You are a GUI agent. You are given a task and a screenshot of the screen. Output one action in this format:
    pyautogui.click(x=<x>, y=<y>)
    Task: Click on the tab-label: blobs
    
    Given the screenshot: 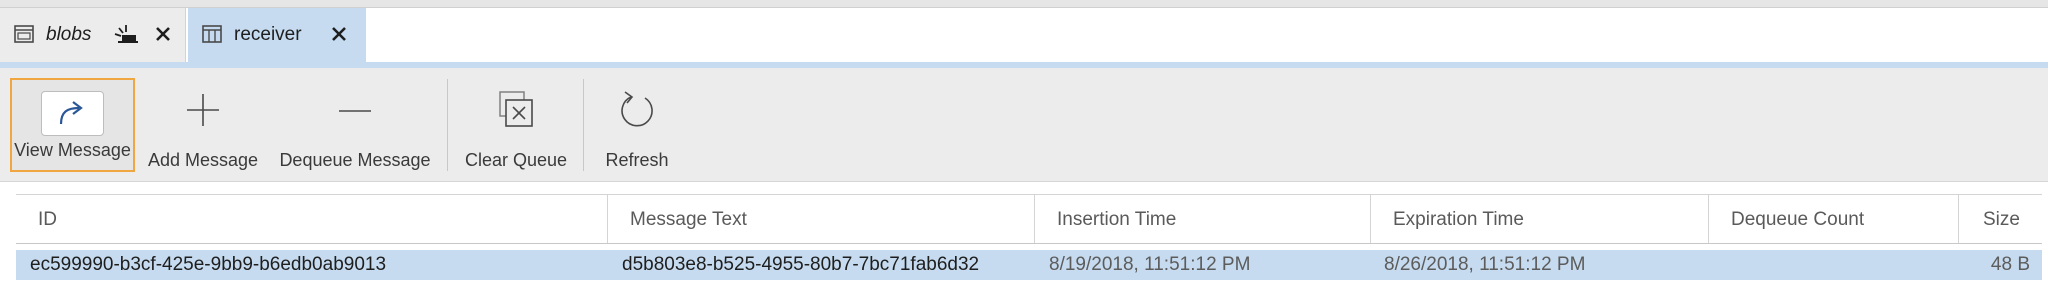 What is the action you would take?
    pyautogui.click(x=69, y=34)
    